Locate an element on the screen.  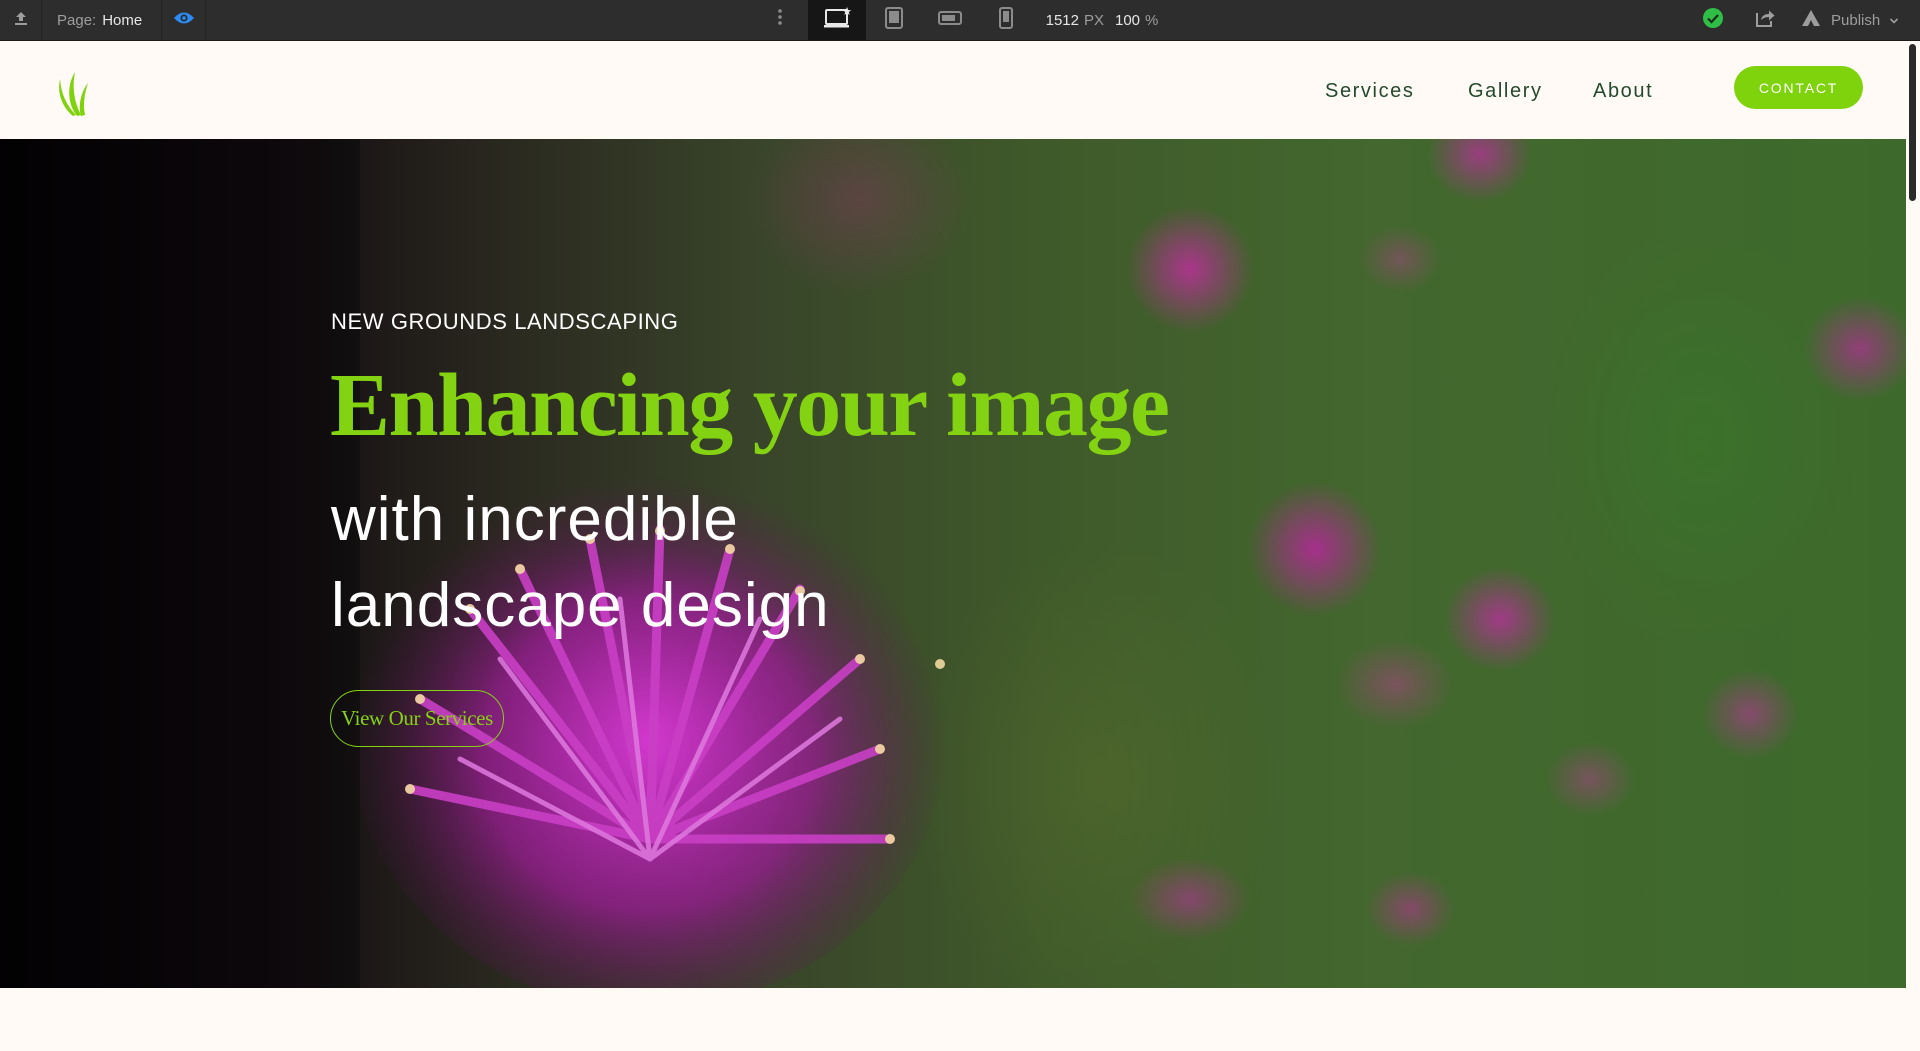
export-icon is located at coordinates (1765, 20).